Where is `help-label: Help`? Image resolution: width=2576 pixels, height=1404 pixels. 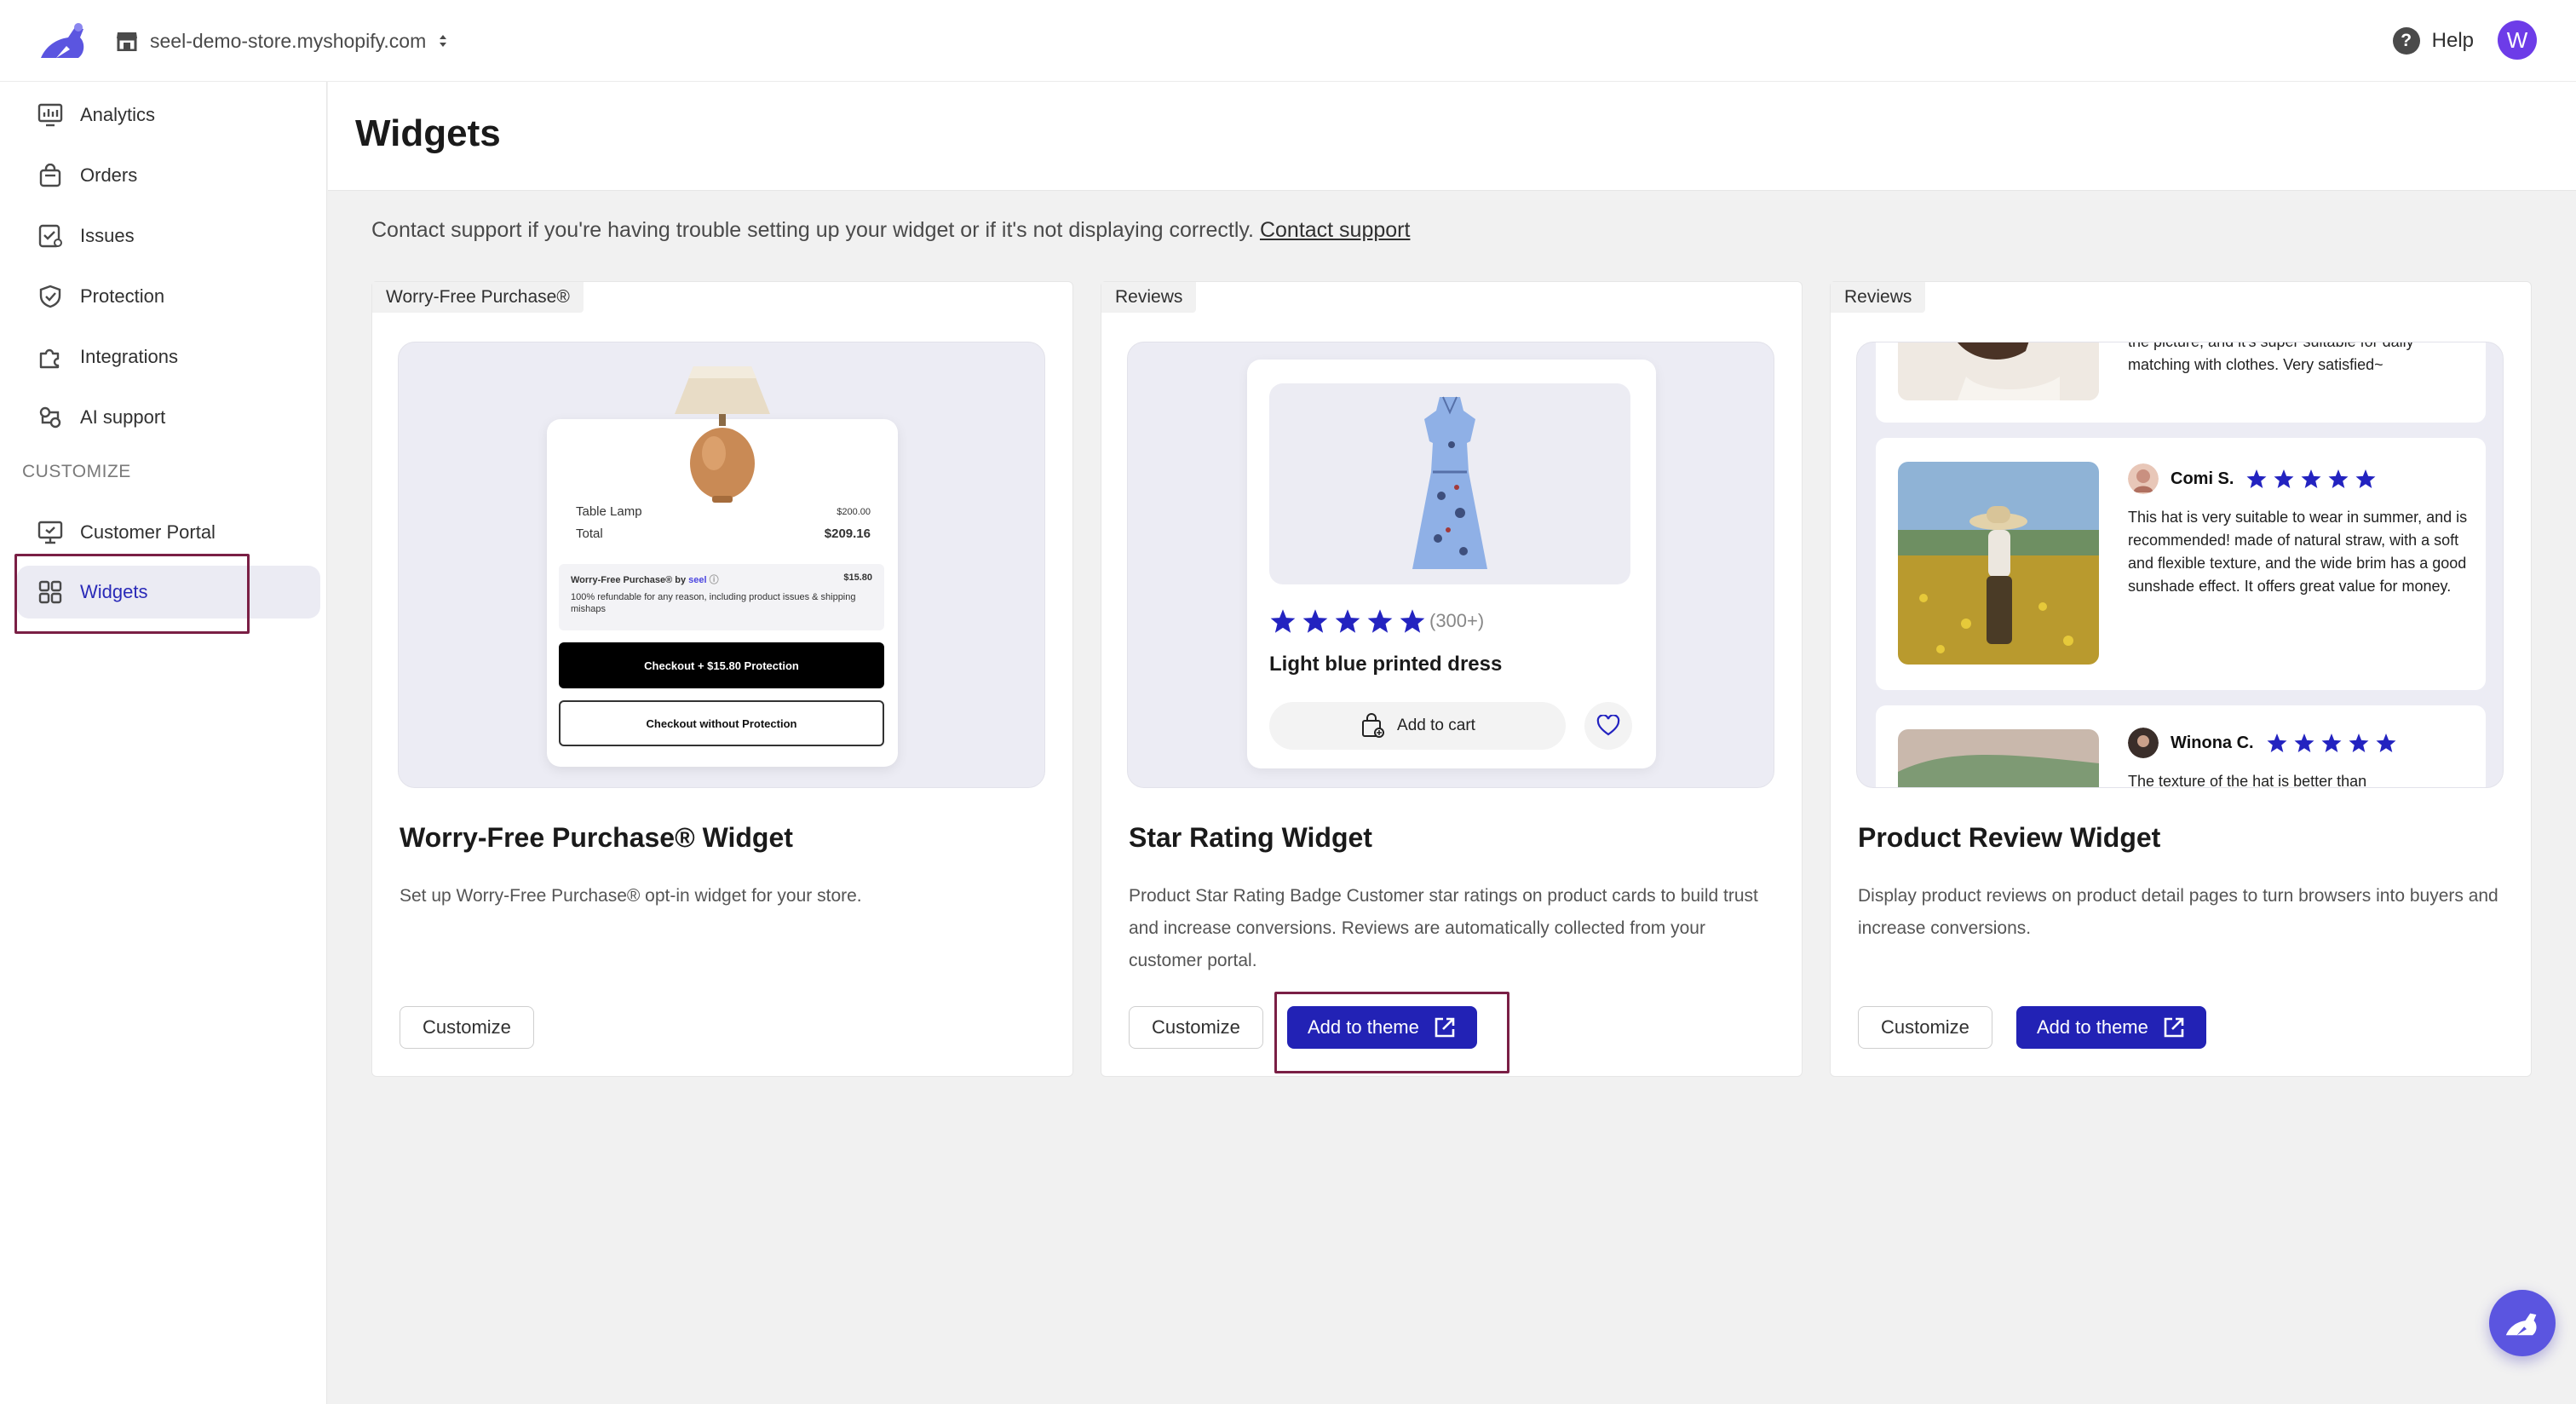 help-label: Help is located at coordinates (2452, 40).